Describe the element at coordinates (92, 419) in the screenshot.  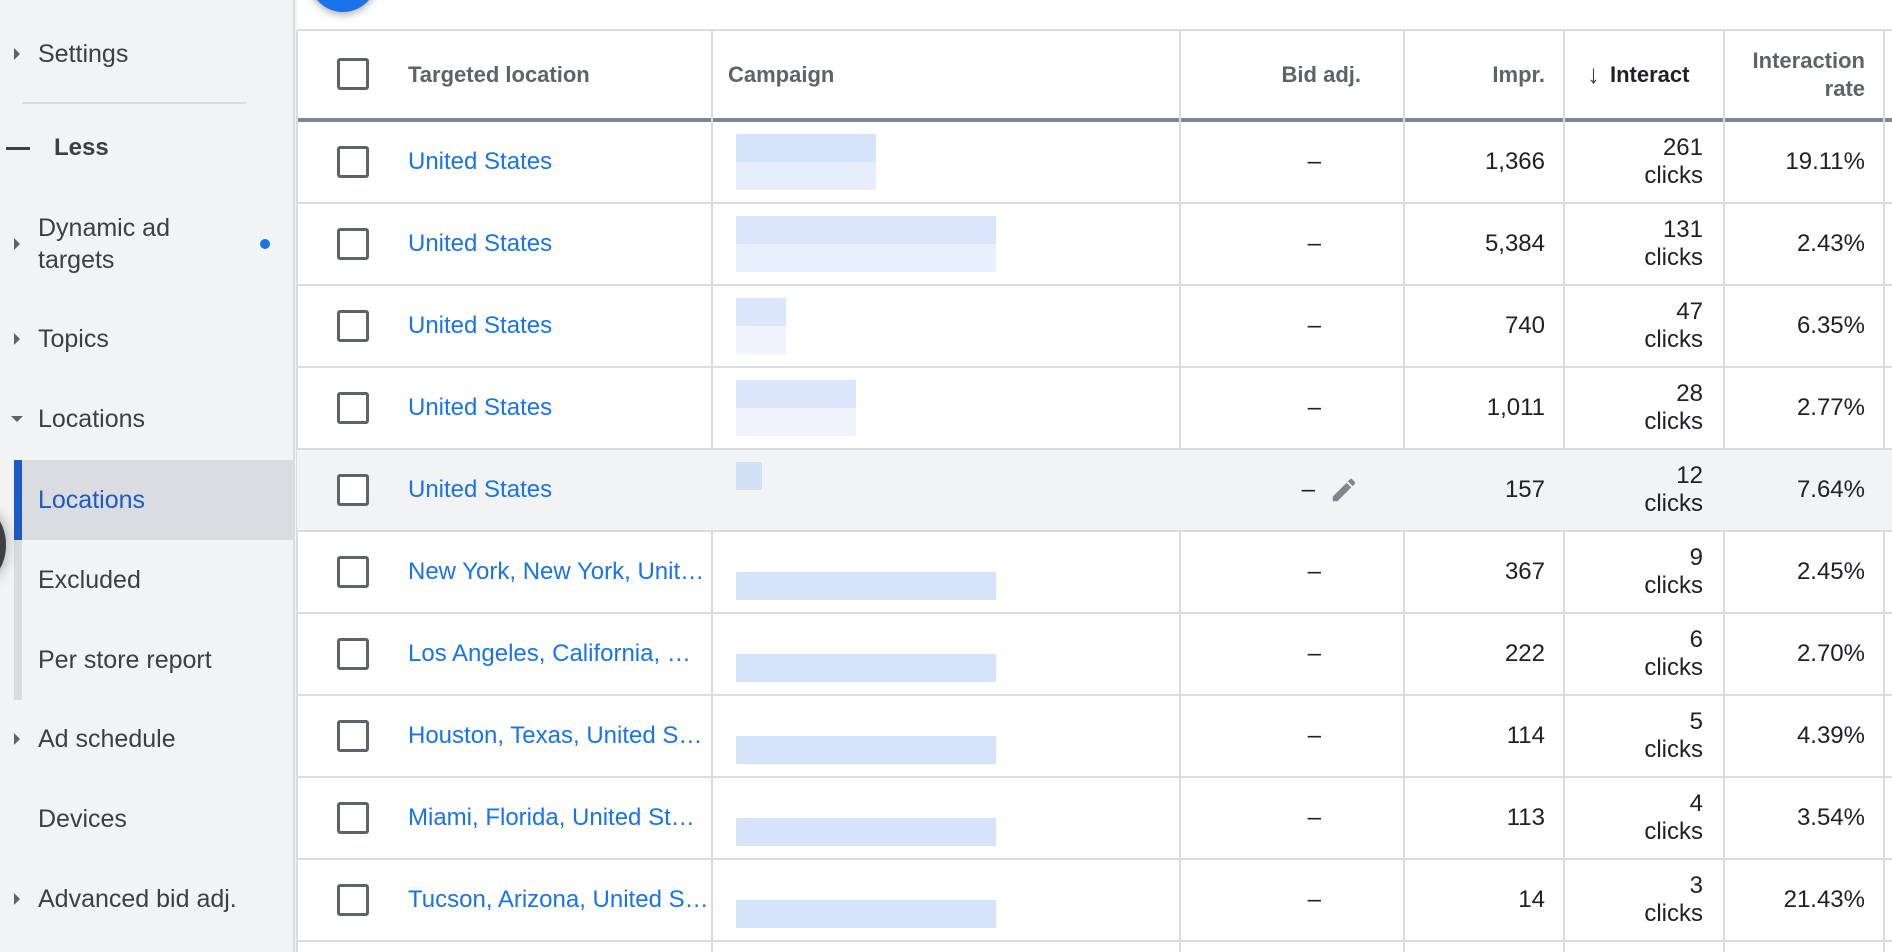
I see `sidebar-item-label: Locations` at that location.